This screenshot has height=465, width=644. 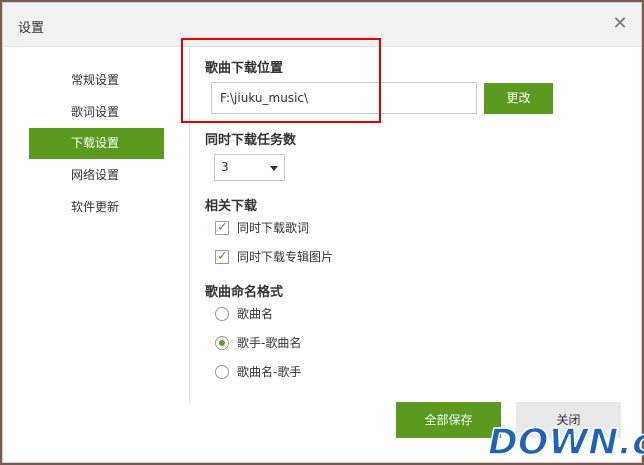 I want to click on sidebar-item-update: 软件更新, so click(x=96, y=207).